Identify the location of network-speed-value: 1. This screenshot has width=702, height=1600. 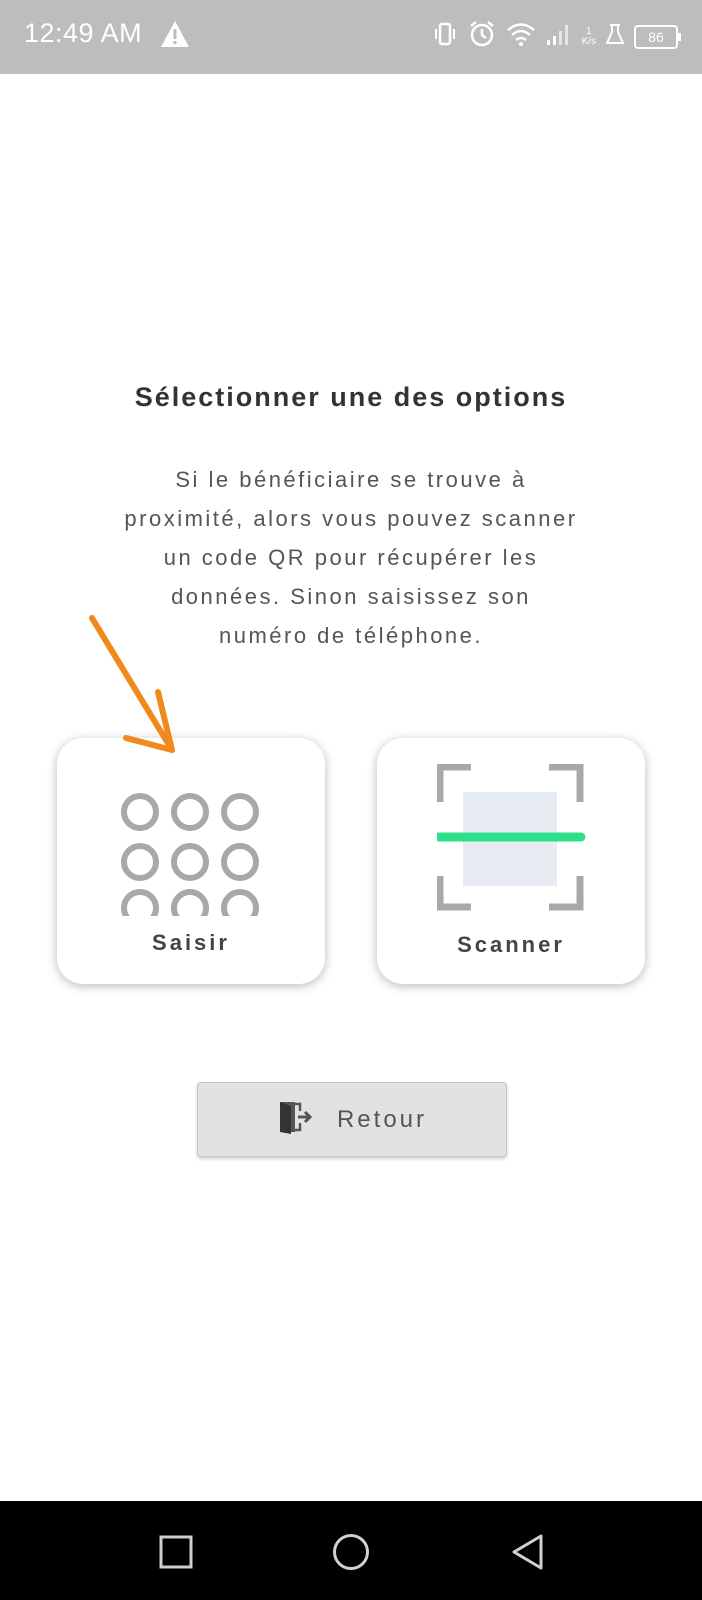
(588, 31).